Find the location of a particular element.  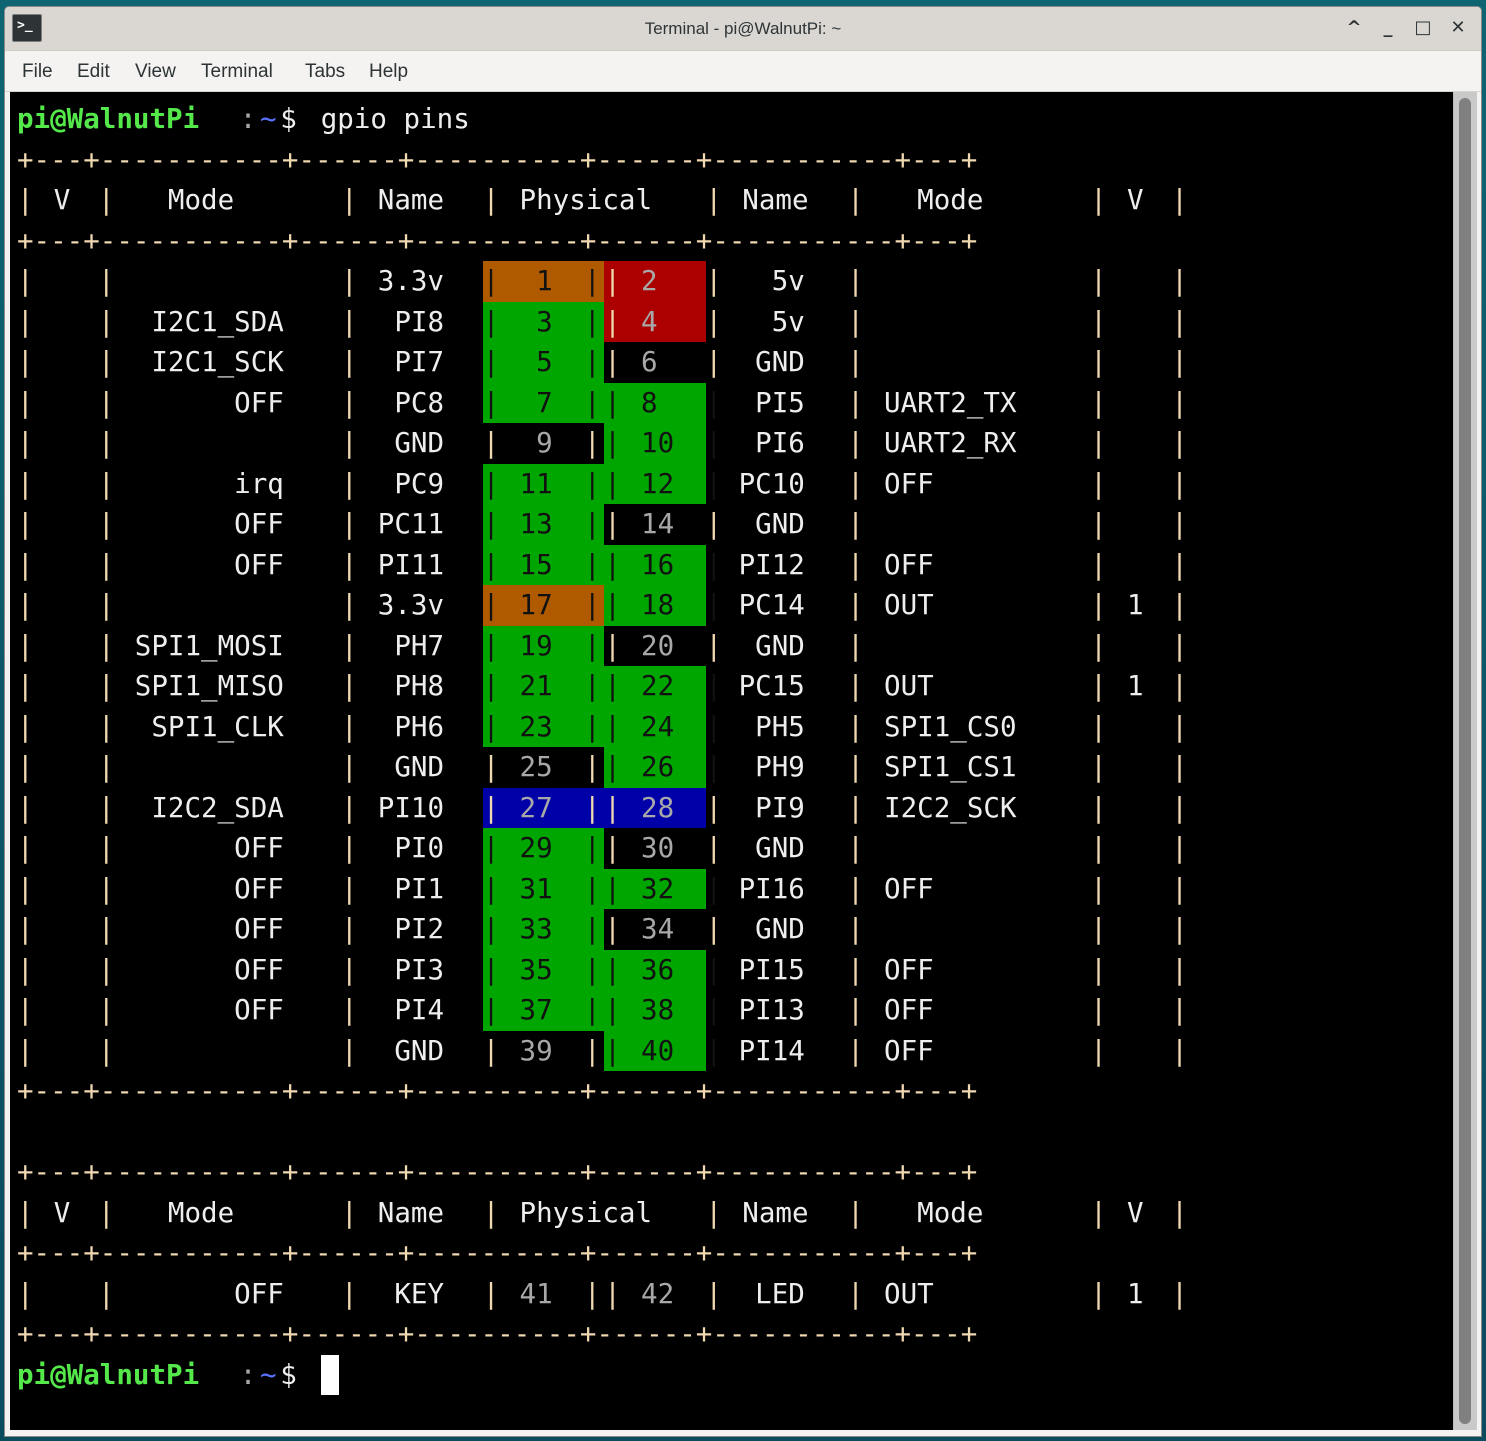

pin-number: 8 is located at coordinates (657, 402).